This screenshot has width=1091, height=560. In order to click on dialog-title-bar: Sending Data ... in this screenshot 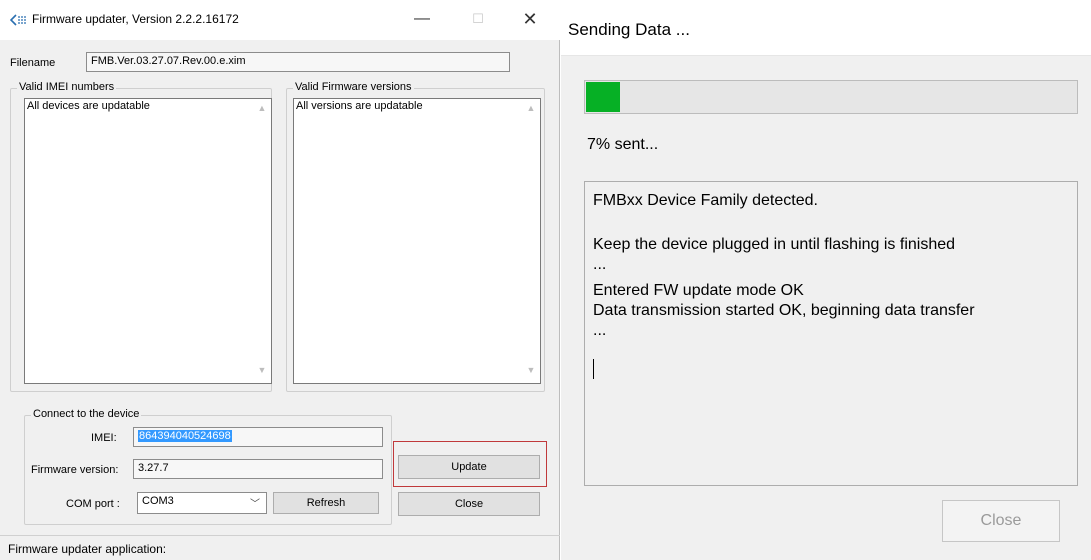, I will do `click(826, 28)`.